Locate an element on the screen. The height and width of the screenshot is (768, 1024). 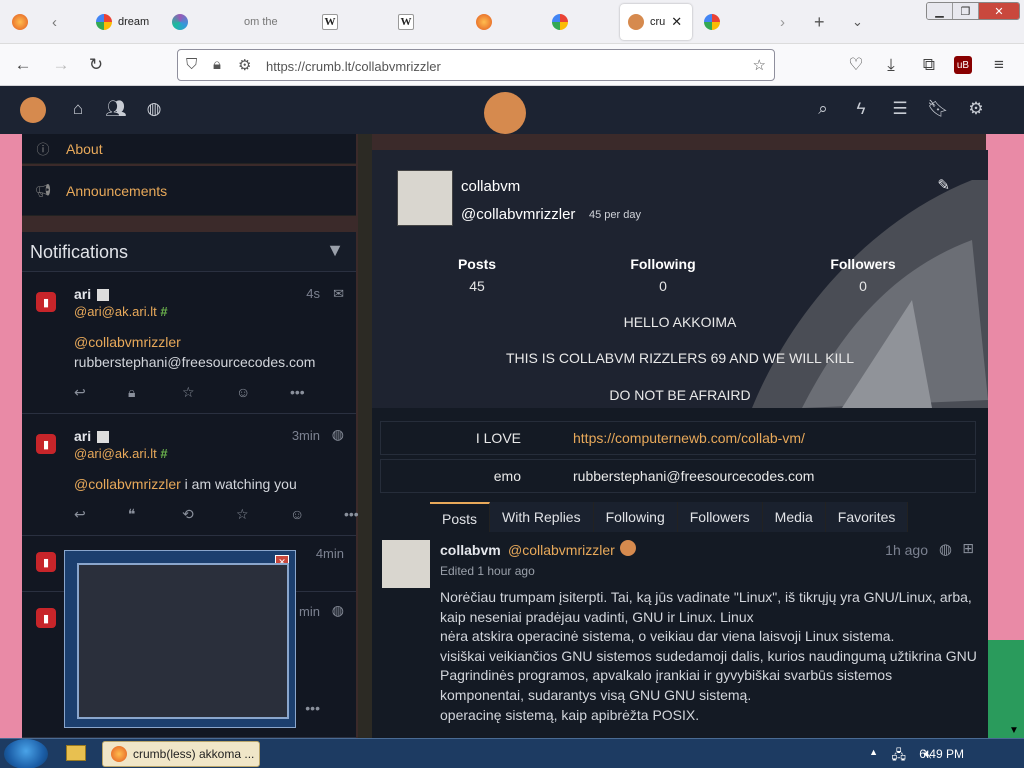
post-time: 1h ago is located at coordinates (906, 550).